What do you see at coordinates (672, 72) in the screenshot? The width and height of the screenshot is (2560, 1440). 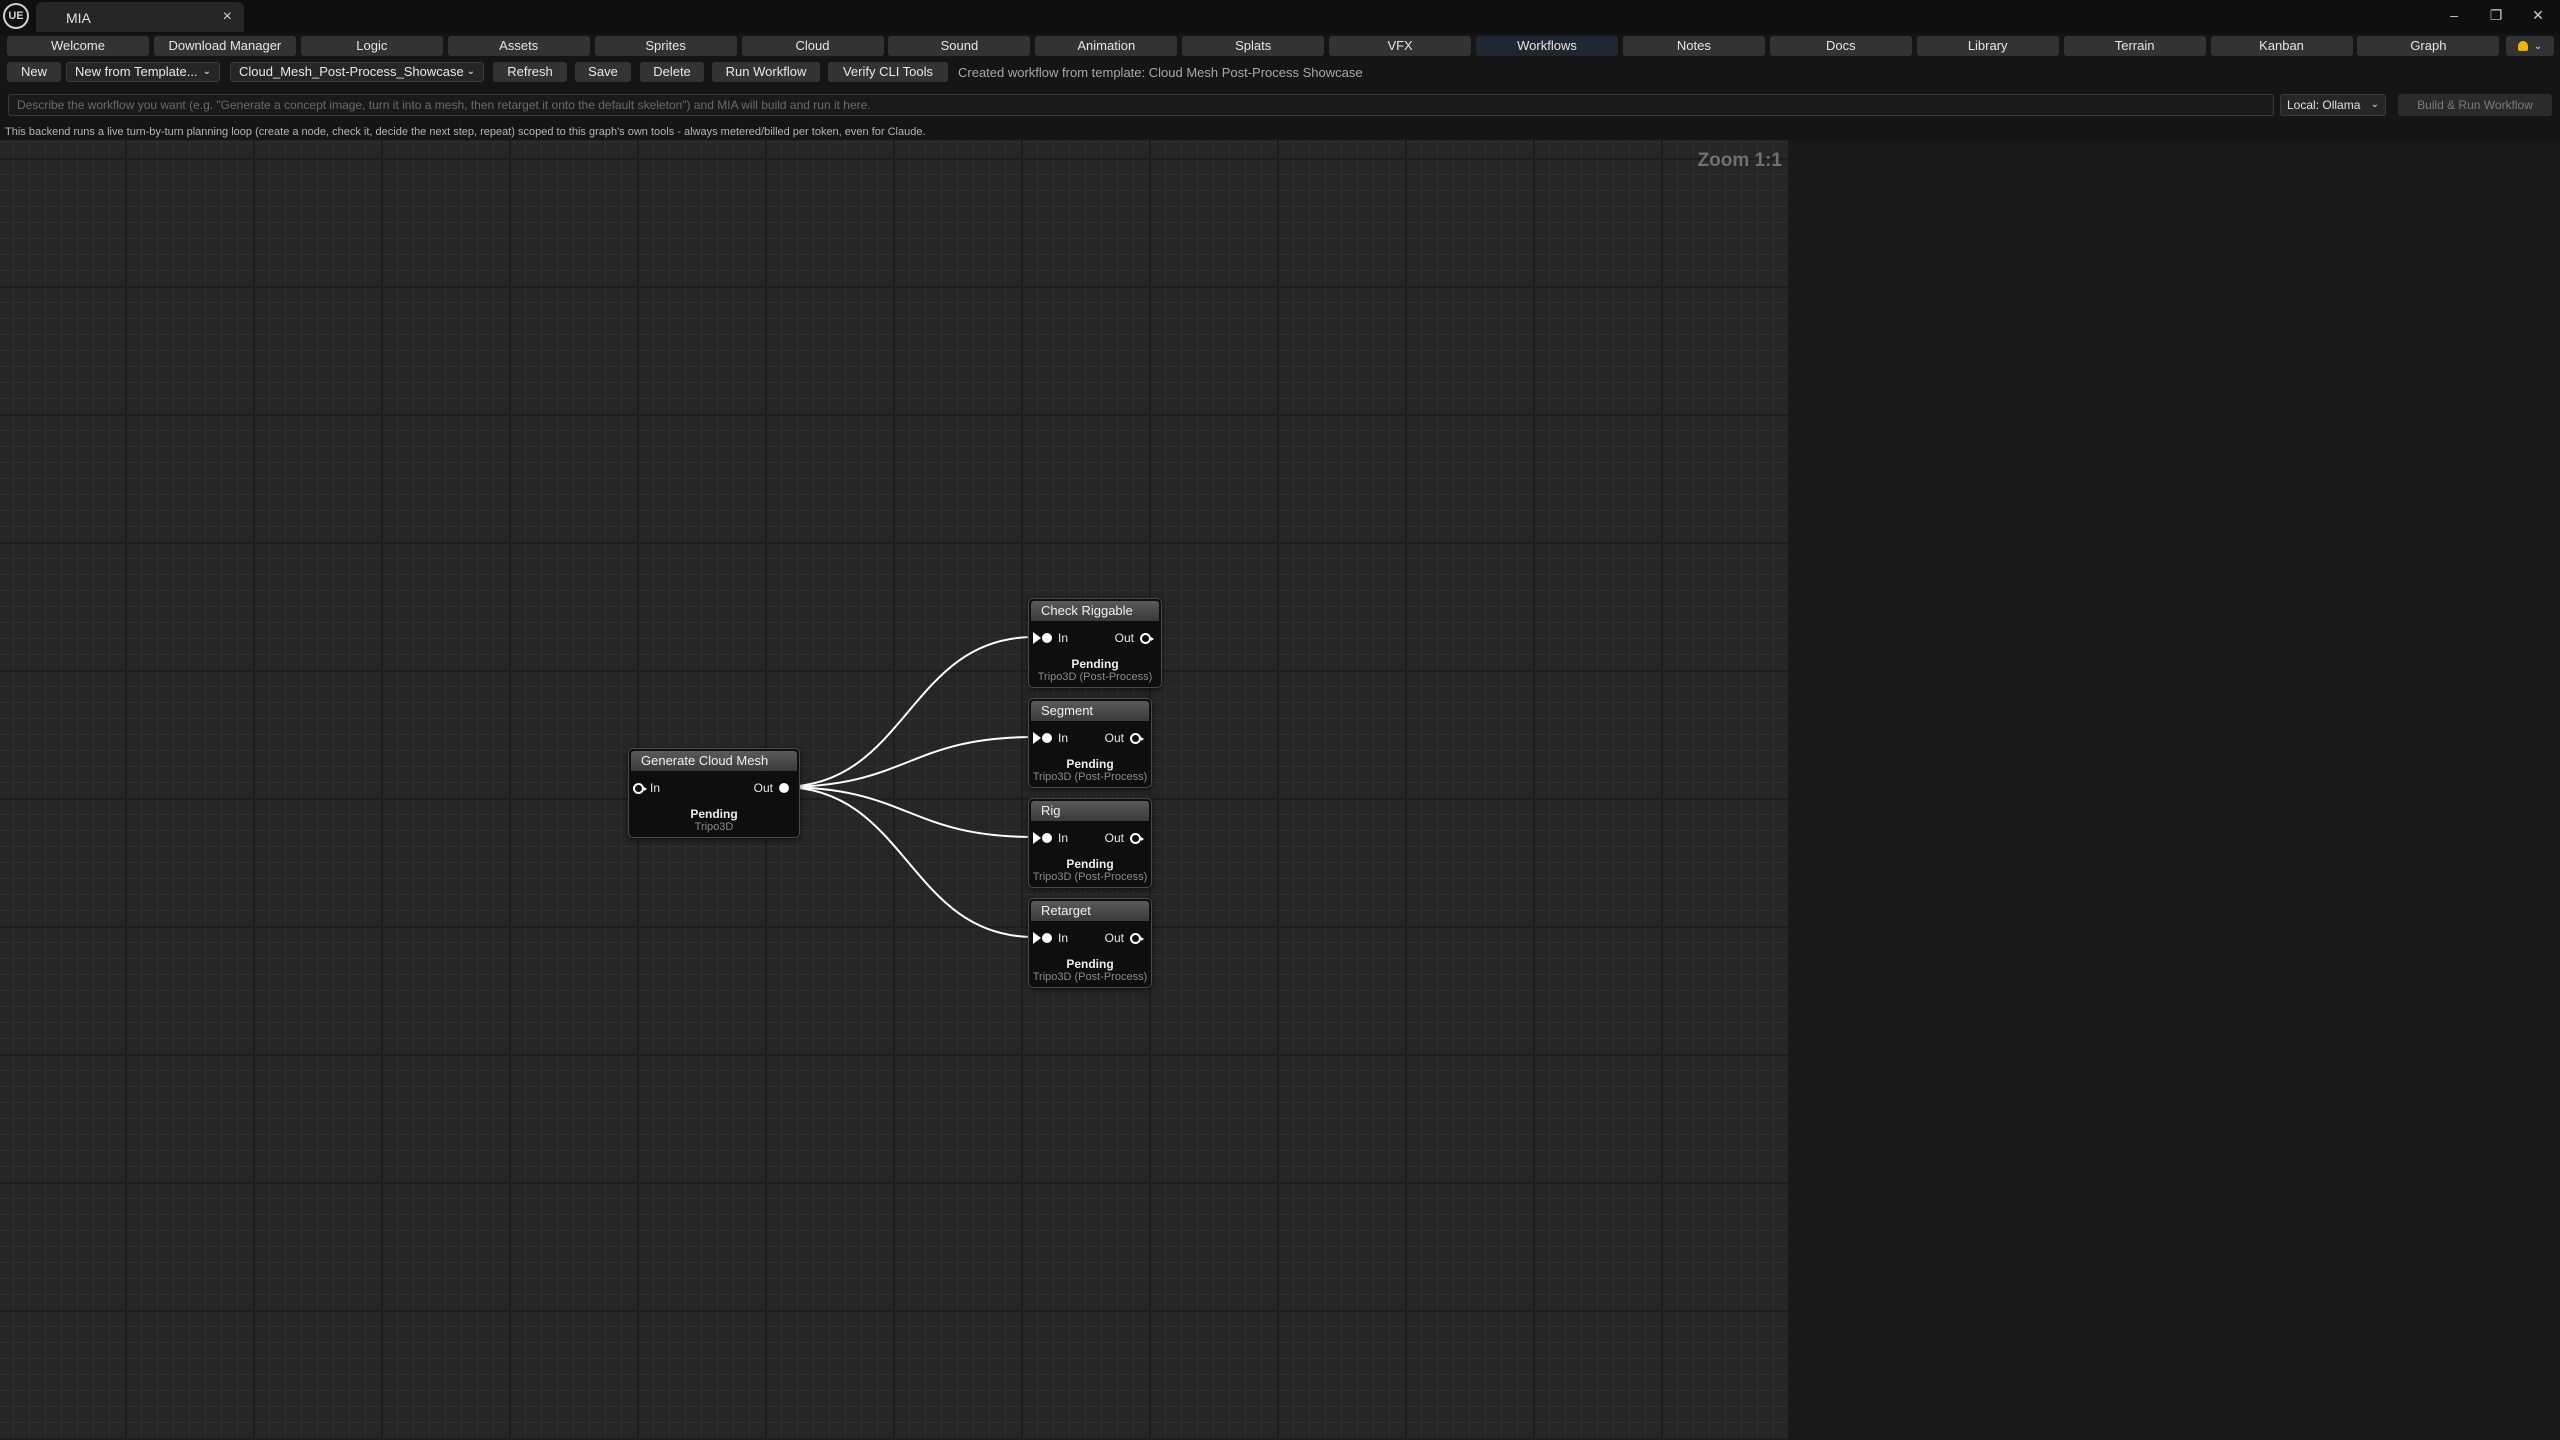 I see `delete-button: Delete` at bounding box center [672, 72].